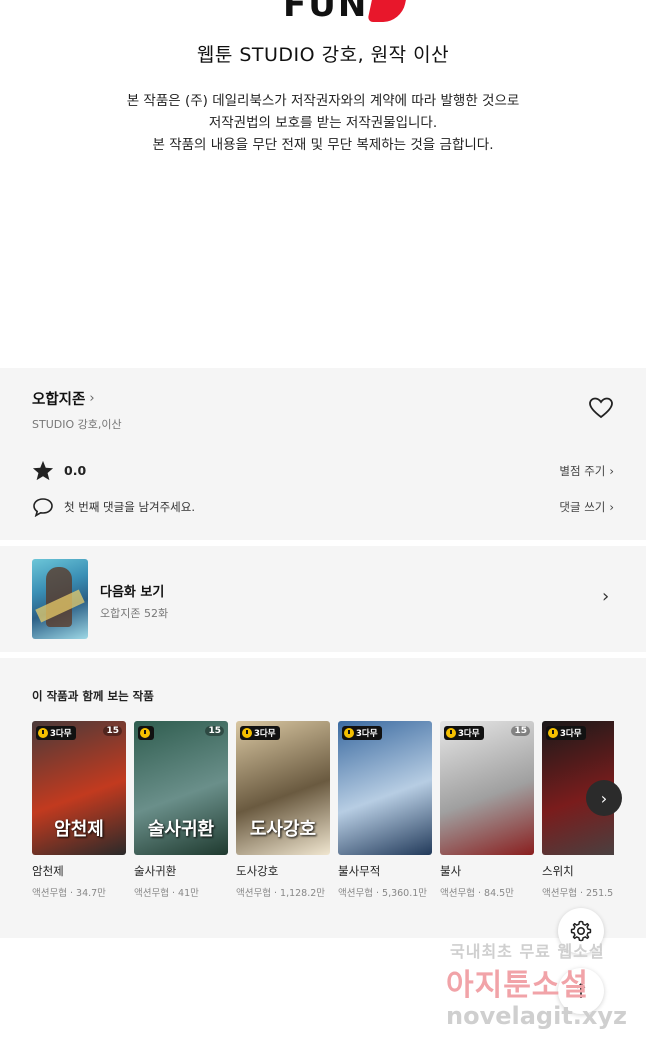 This screenshot has width=646, height=1053. I want to click on work-meta: 액션무협 · 34.7만, so click(69, 893).